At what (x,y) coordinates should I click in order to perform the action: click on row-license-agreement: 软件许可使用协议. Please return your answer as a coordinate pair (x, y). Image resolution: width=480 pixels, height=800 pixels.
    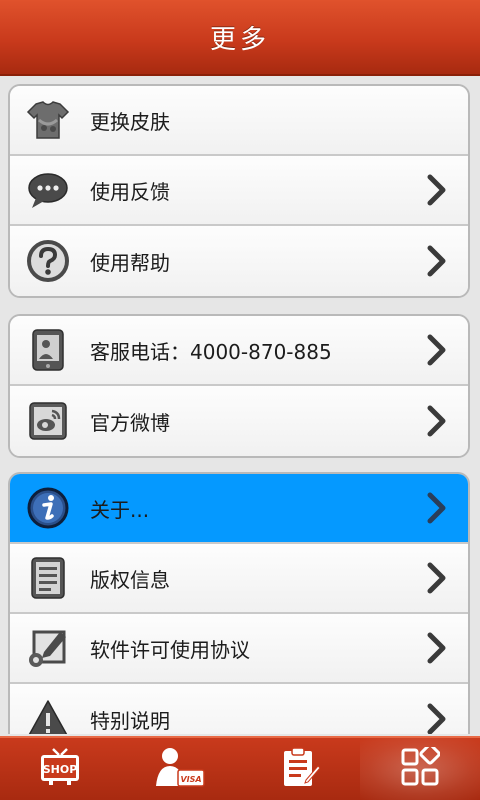
    Looking at the image, I should click on (239, 649).